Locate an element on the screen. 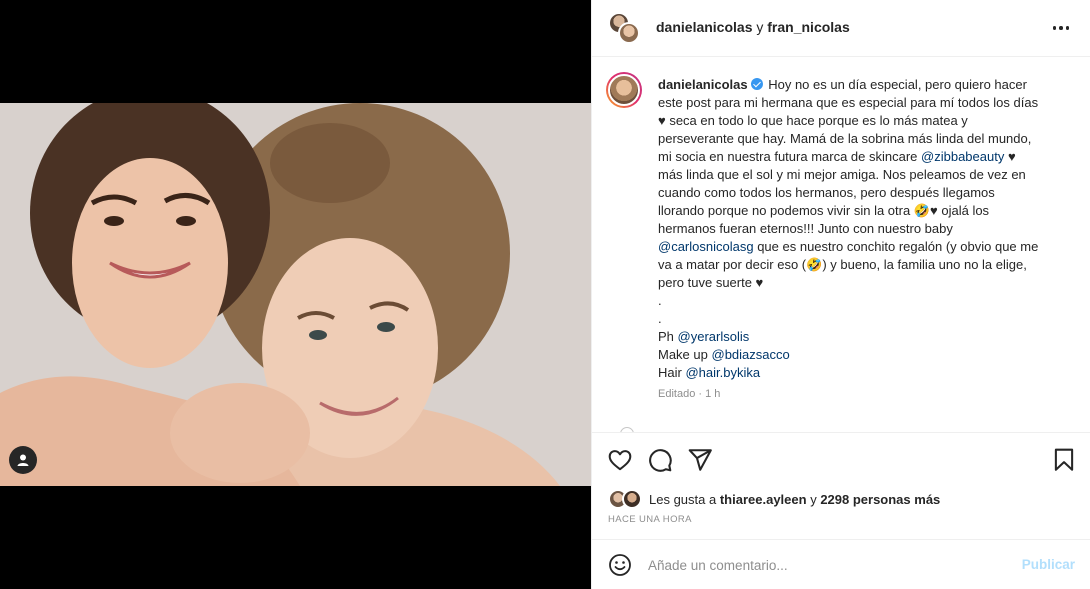 The height and width of the screenshot is (589, 1090). verified-badge-icon is located at coordinates (756, 84).